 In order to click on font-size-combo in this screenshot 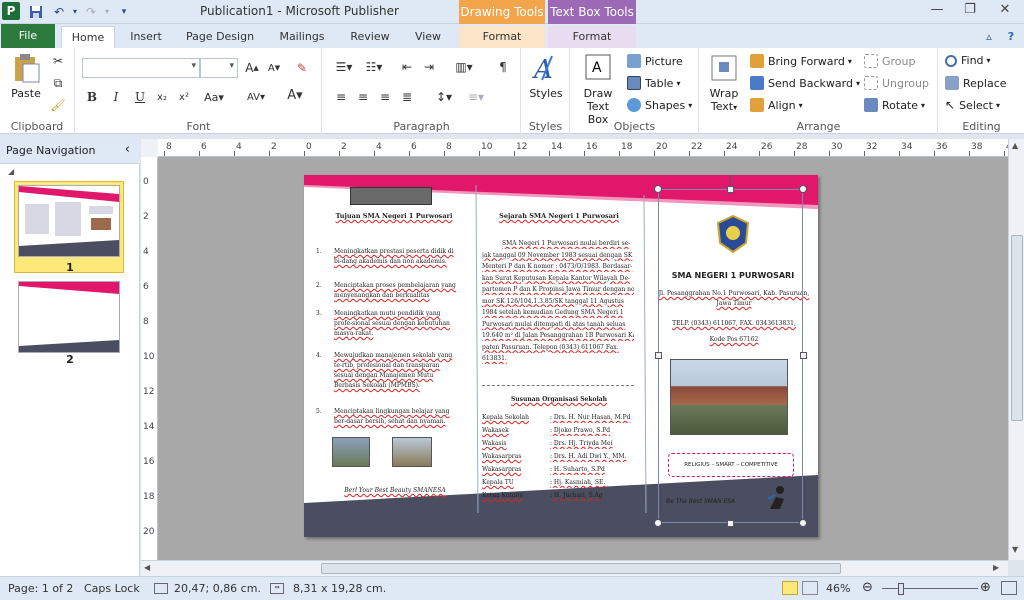, I will do `click(219, 68)`.